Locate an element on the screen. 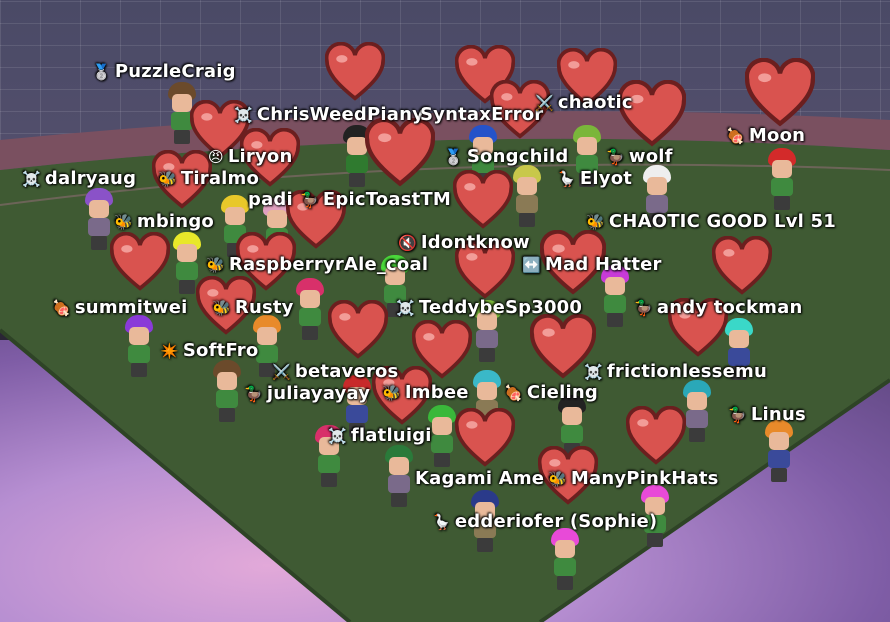 This screenshot has width=890, height=622. player-nametag: Kagami Ame is located at coordinates (479, 478).